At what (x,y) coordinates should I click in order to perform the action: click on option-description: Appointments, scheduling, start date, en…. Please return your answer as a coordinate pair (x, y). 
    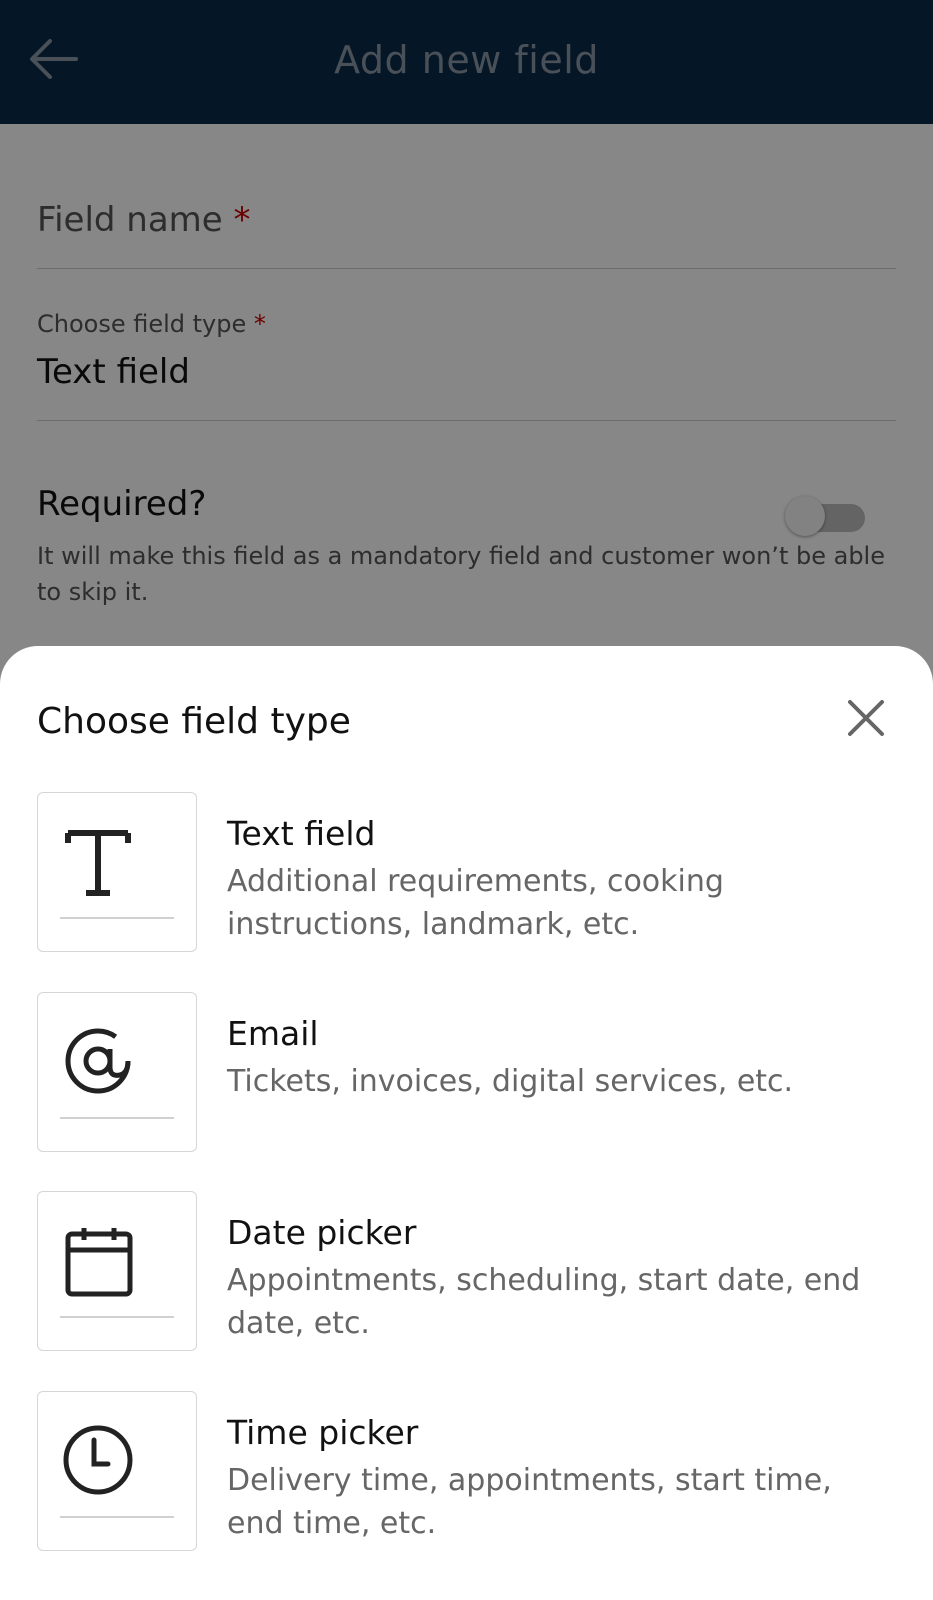
    Looking at the image, I should click on (544, 1302).